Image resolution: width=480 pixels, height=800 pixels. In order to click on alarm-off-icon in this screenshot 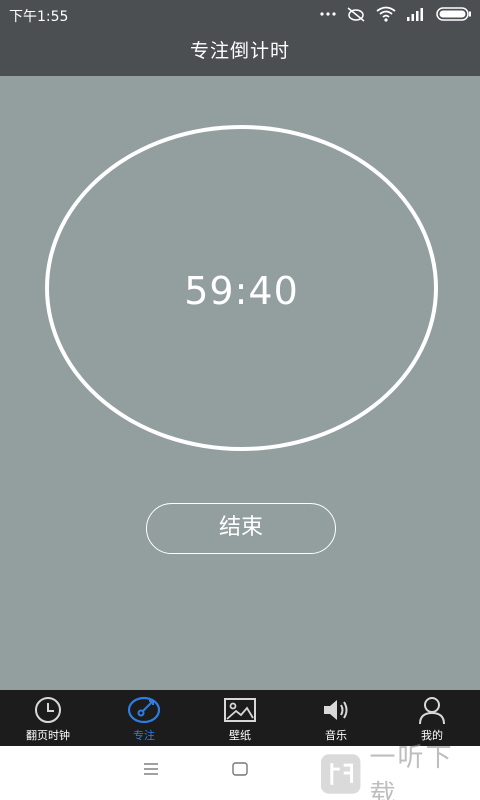, I will do `click(356, 14)`.